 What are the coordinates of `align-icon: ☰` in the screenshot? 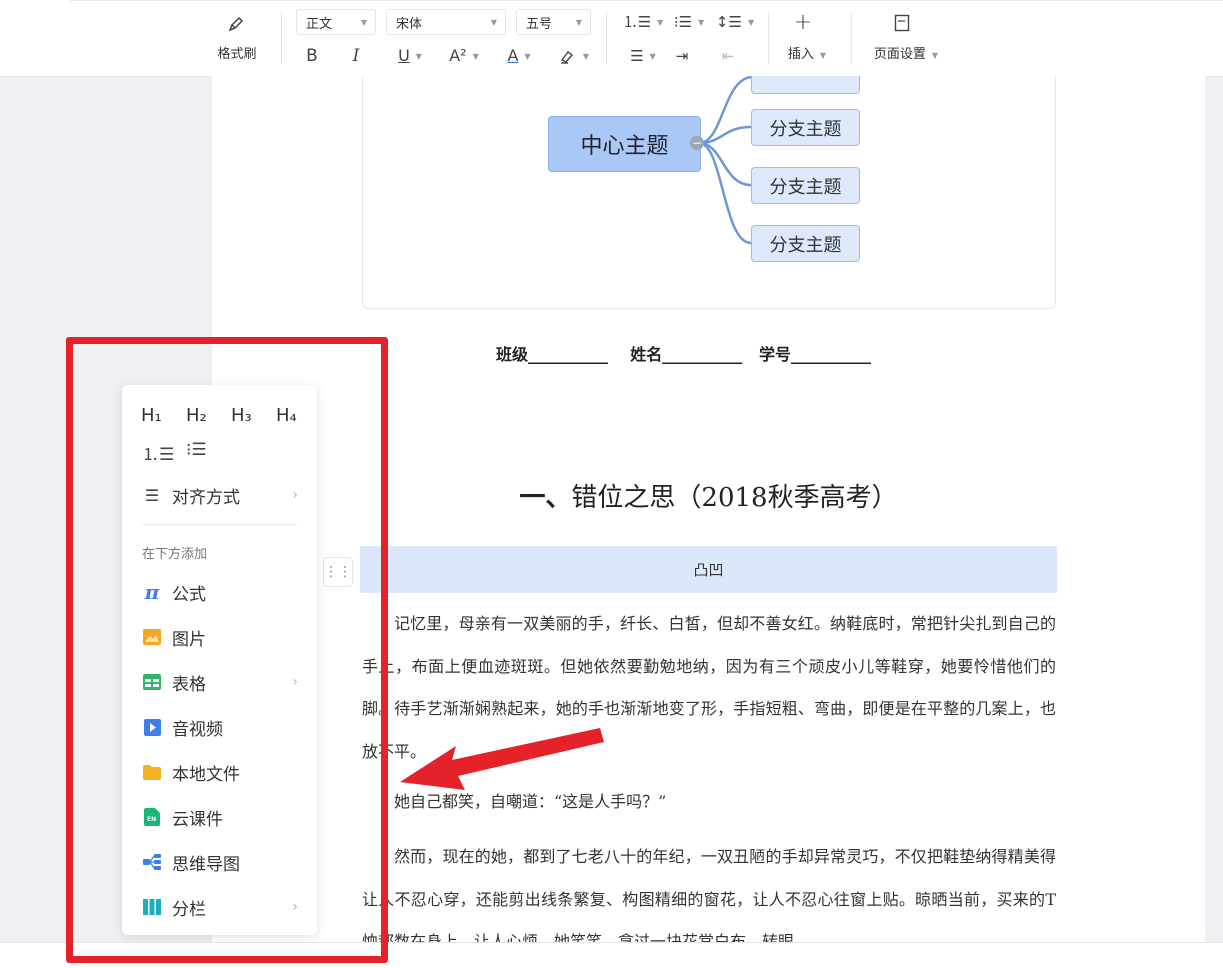 It's located at (152, 495).